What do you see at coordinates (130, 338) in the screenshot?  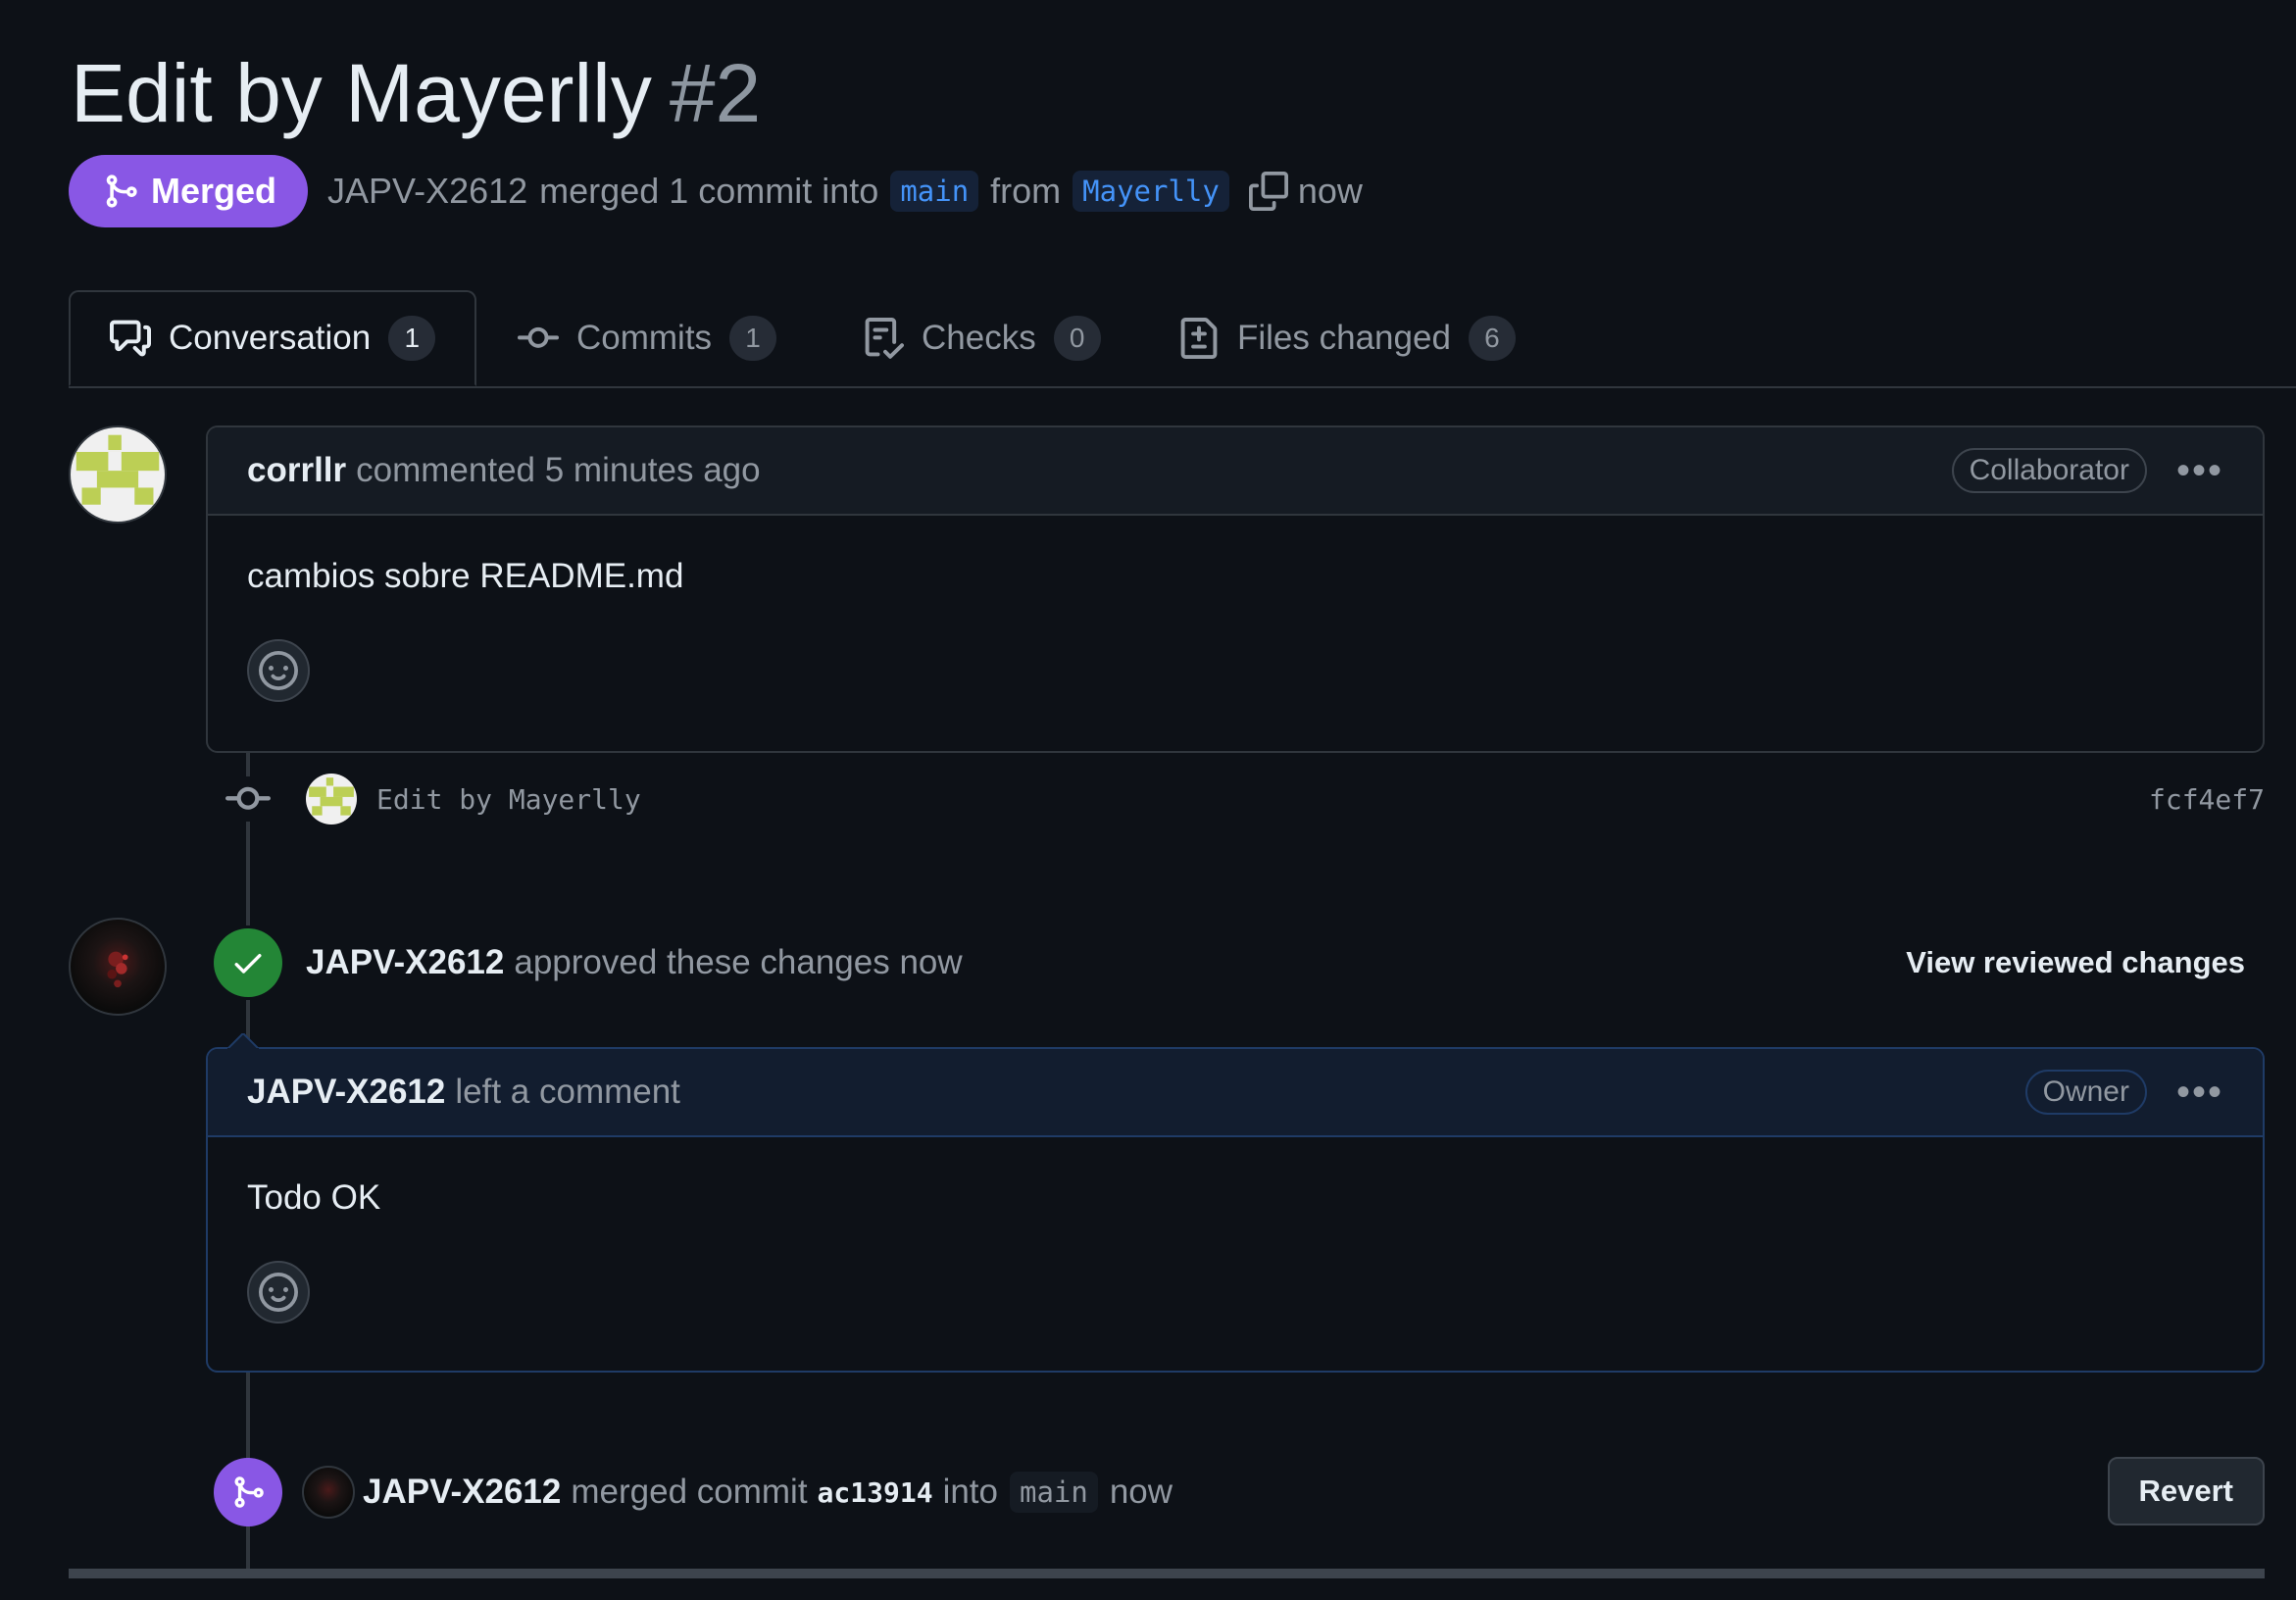 I see `comment-discussion-icon` at bounding box center [130, 338].